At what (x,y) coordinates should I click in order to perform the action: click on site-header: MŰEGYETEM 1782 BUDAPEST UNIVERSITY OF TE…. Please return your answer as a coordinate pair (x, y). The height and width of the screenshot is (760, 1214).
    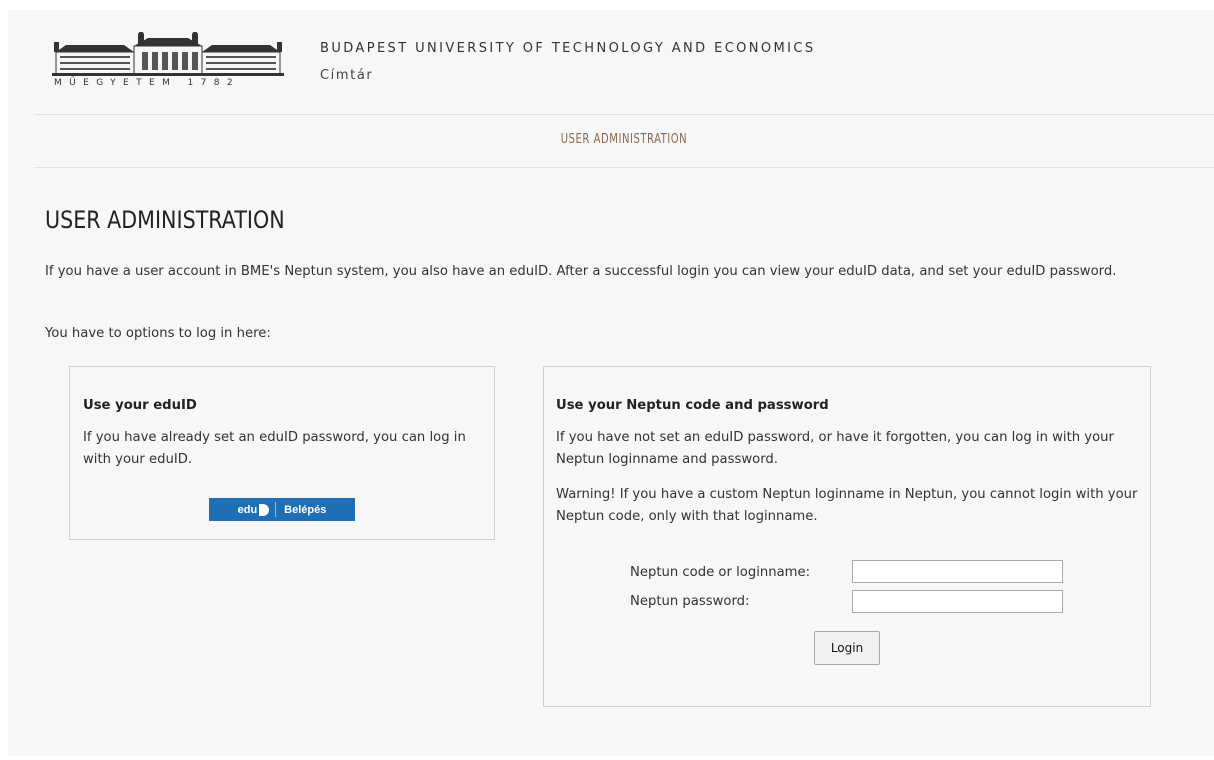
    Looking at the image, I should click on (611, 62).